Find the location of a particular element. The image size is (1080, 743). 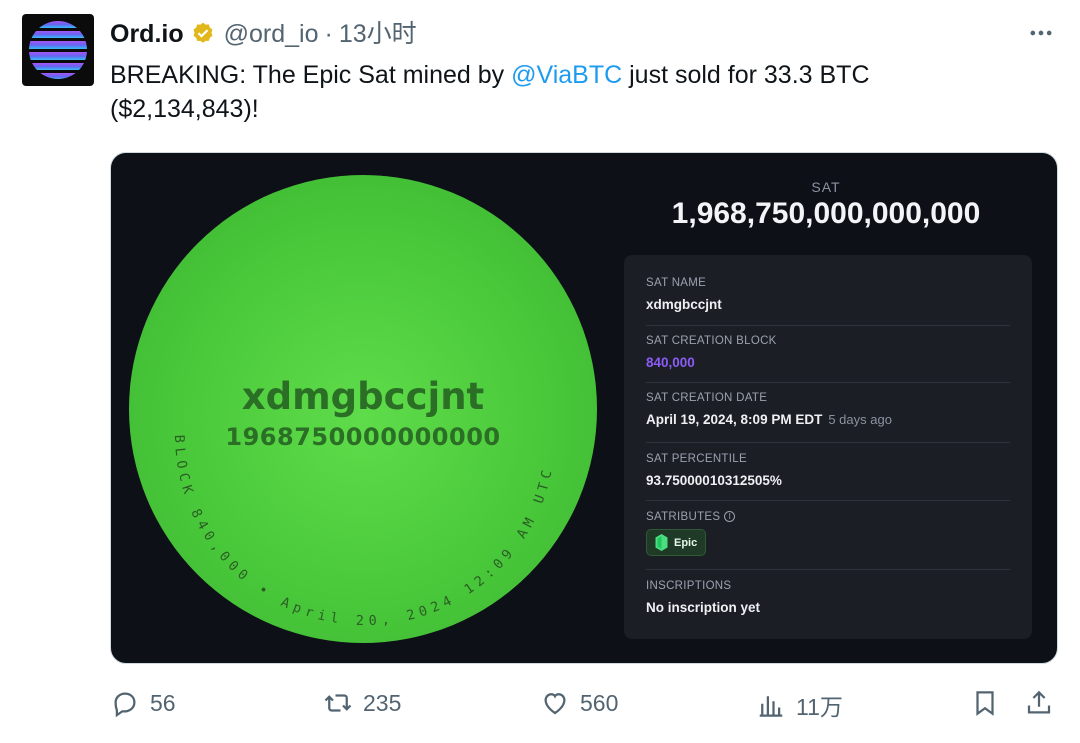

detail-label: SAT CREATION BLOCK is located at coordinates (711, 341).